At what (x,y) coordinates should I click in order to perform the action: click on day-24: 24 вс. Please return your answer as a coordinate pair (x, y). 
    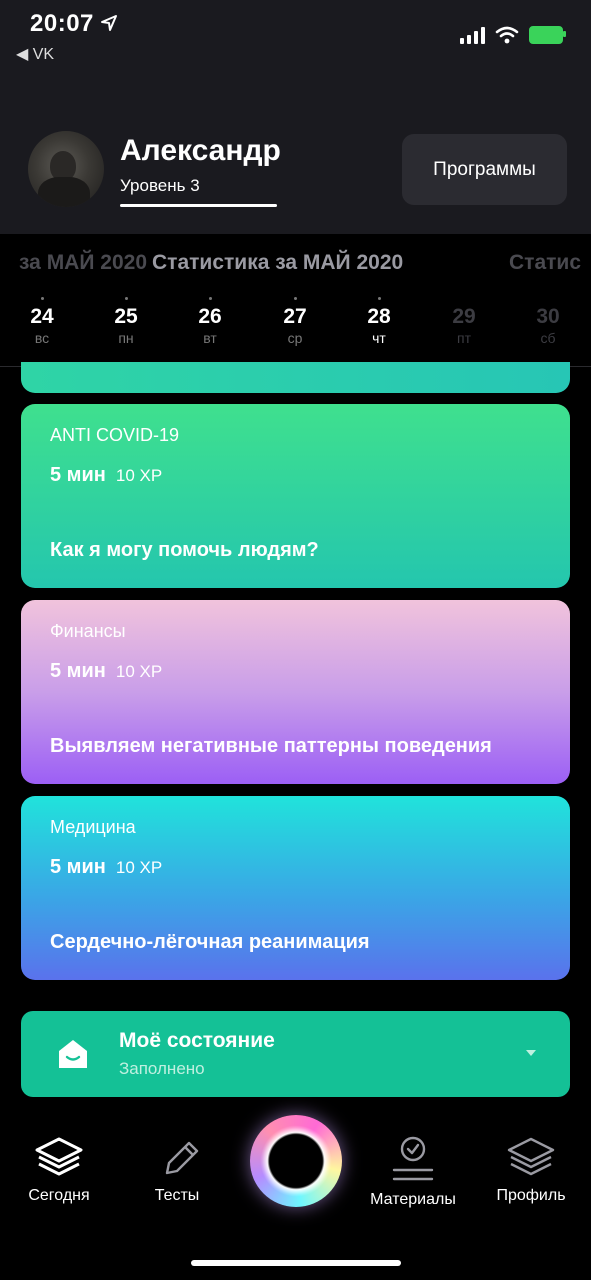
    Looking at the image, I should click on (42, 320).